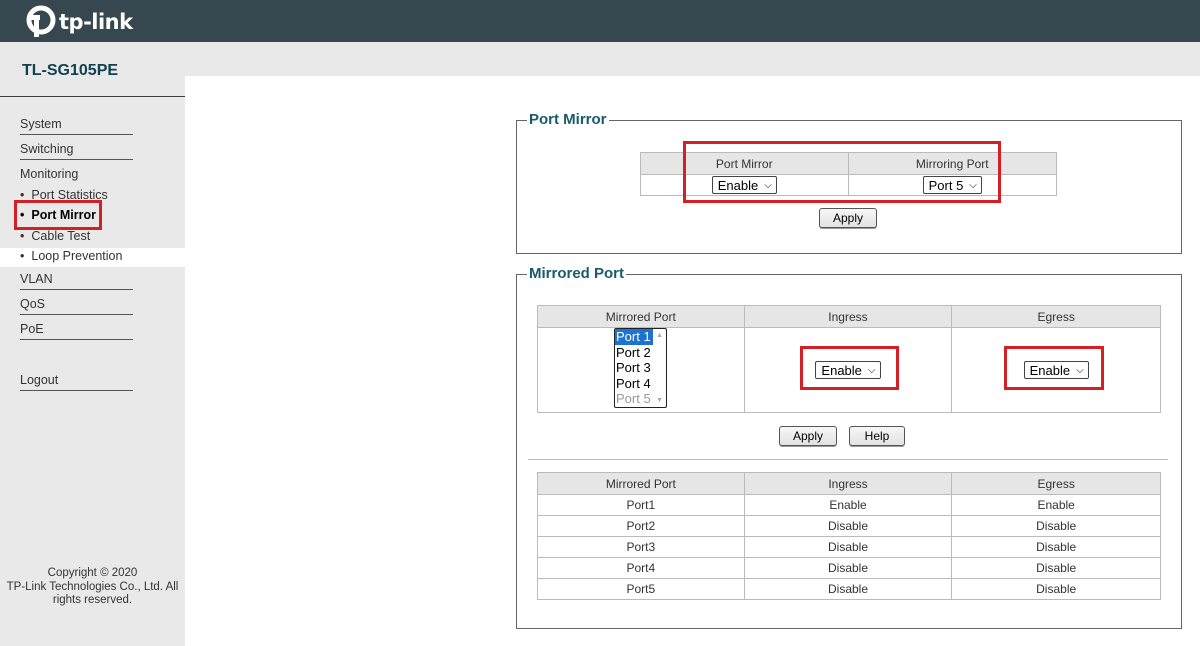  Describe the element at coordinates (641, 589) in the screenshot. I see `table-cell: Port5` at that location.